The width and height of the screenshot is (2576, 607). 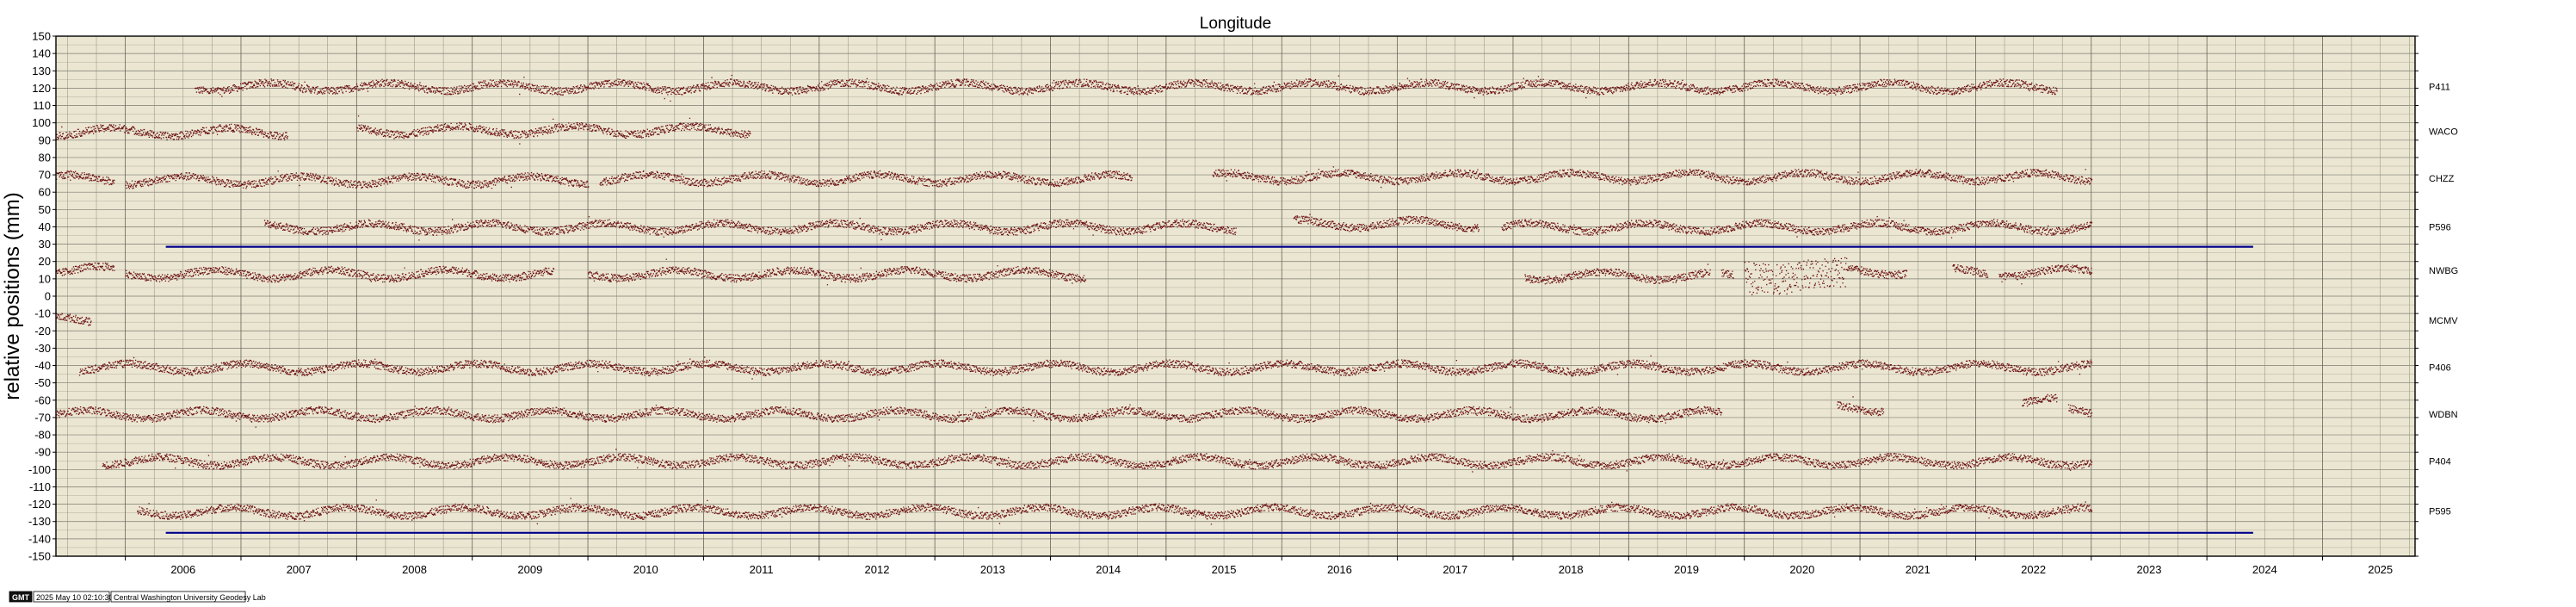 What do you see at coordinates (1801, 569) in the screenshot?
I see `x-tick-label: 2020` at bounding box center [1801, 569].